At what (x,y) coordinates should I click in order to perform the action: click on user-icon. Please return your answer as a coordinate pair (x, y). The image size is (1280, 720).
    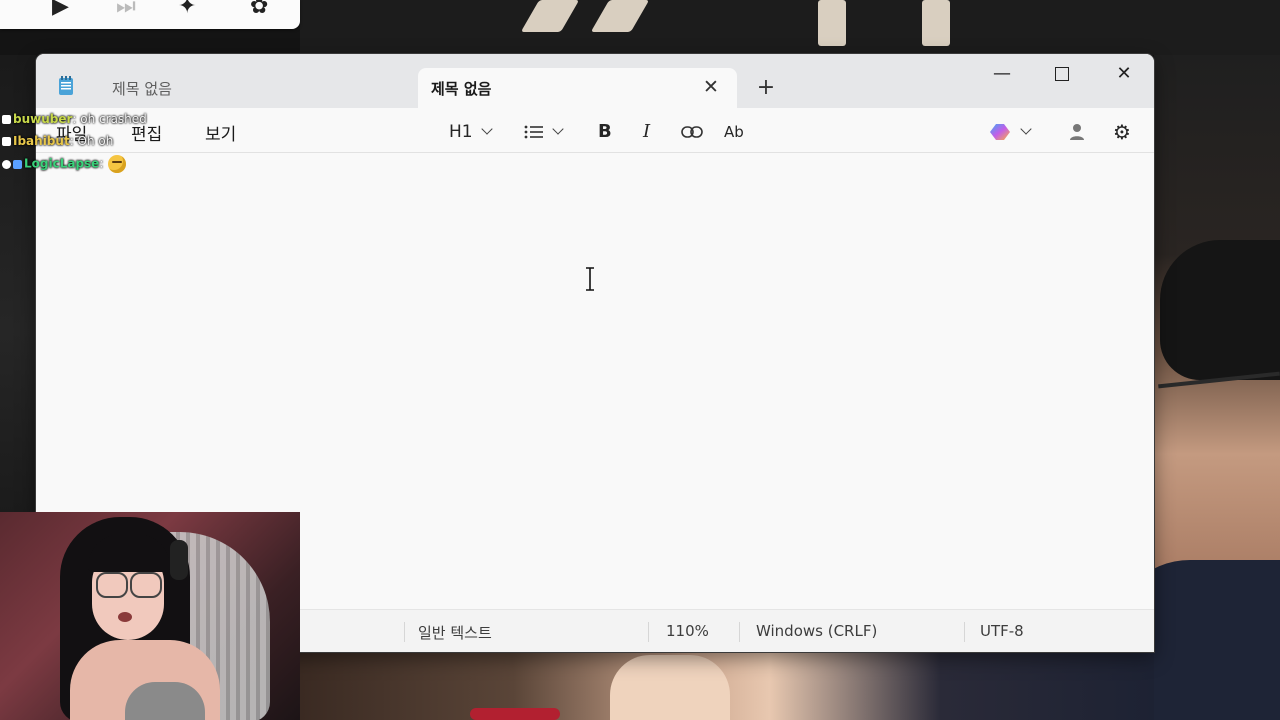
    Looking at the image, I should click on (1077, 132).